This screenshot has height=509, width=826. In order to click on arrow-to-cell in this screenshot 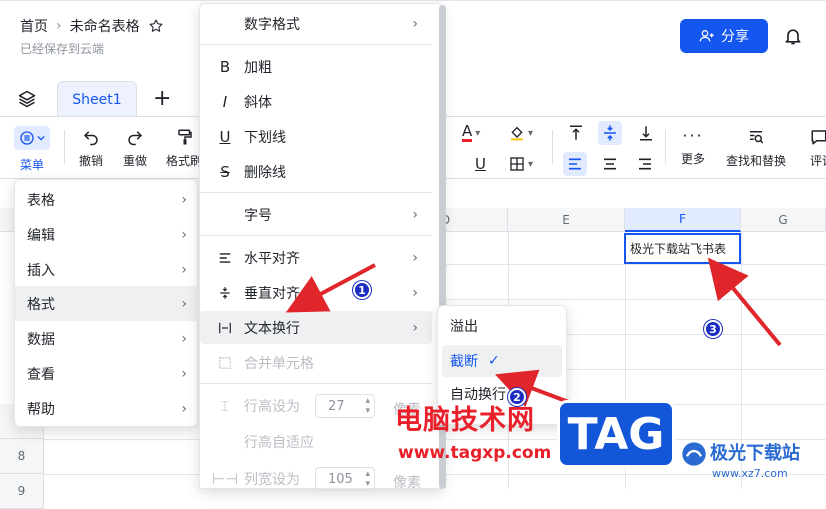, I will do `click(744, 302)`.